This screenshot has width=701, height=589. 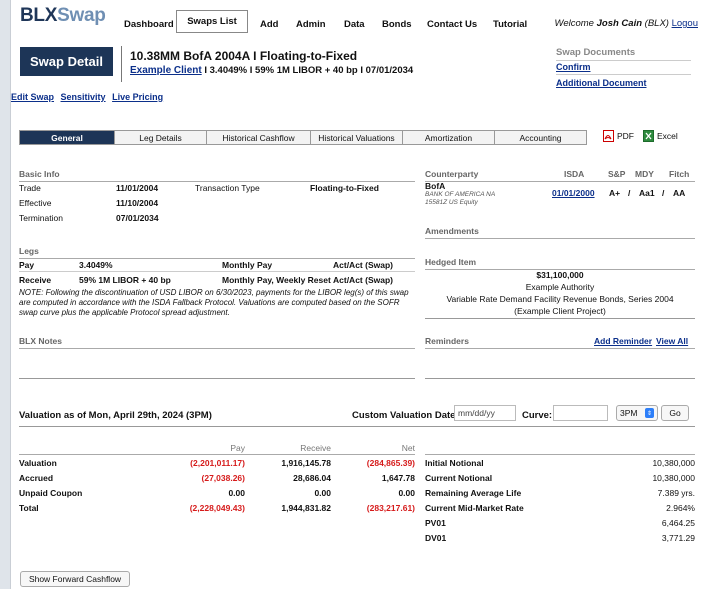 I want to click on unpaid-coupon-row-label: Unpaid Coupon, so click(x=51, y=493).